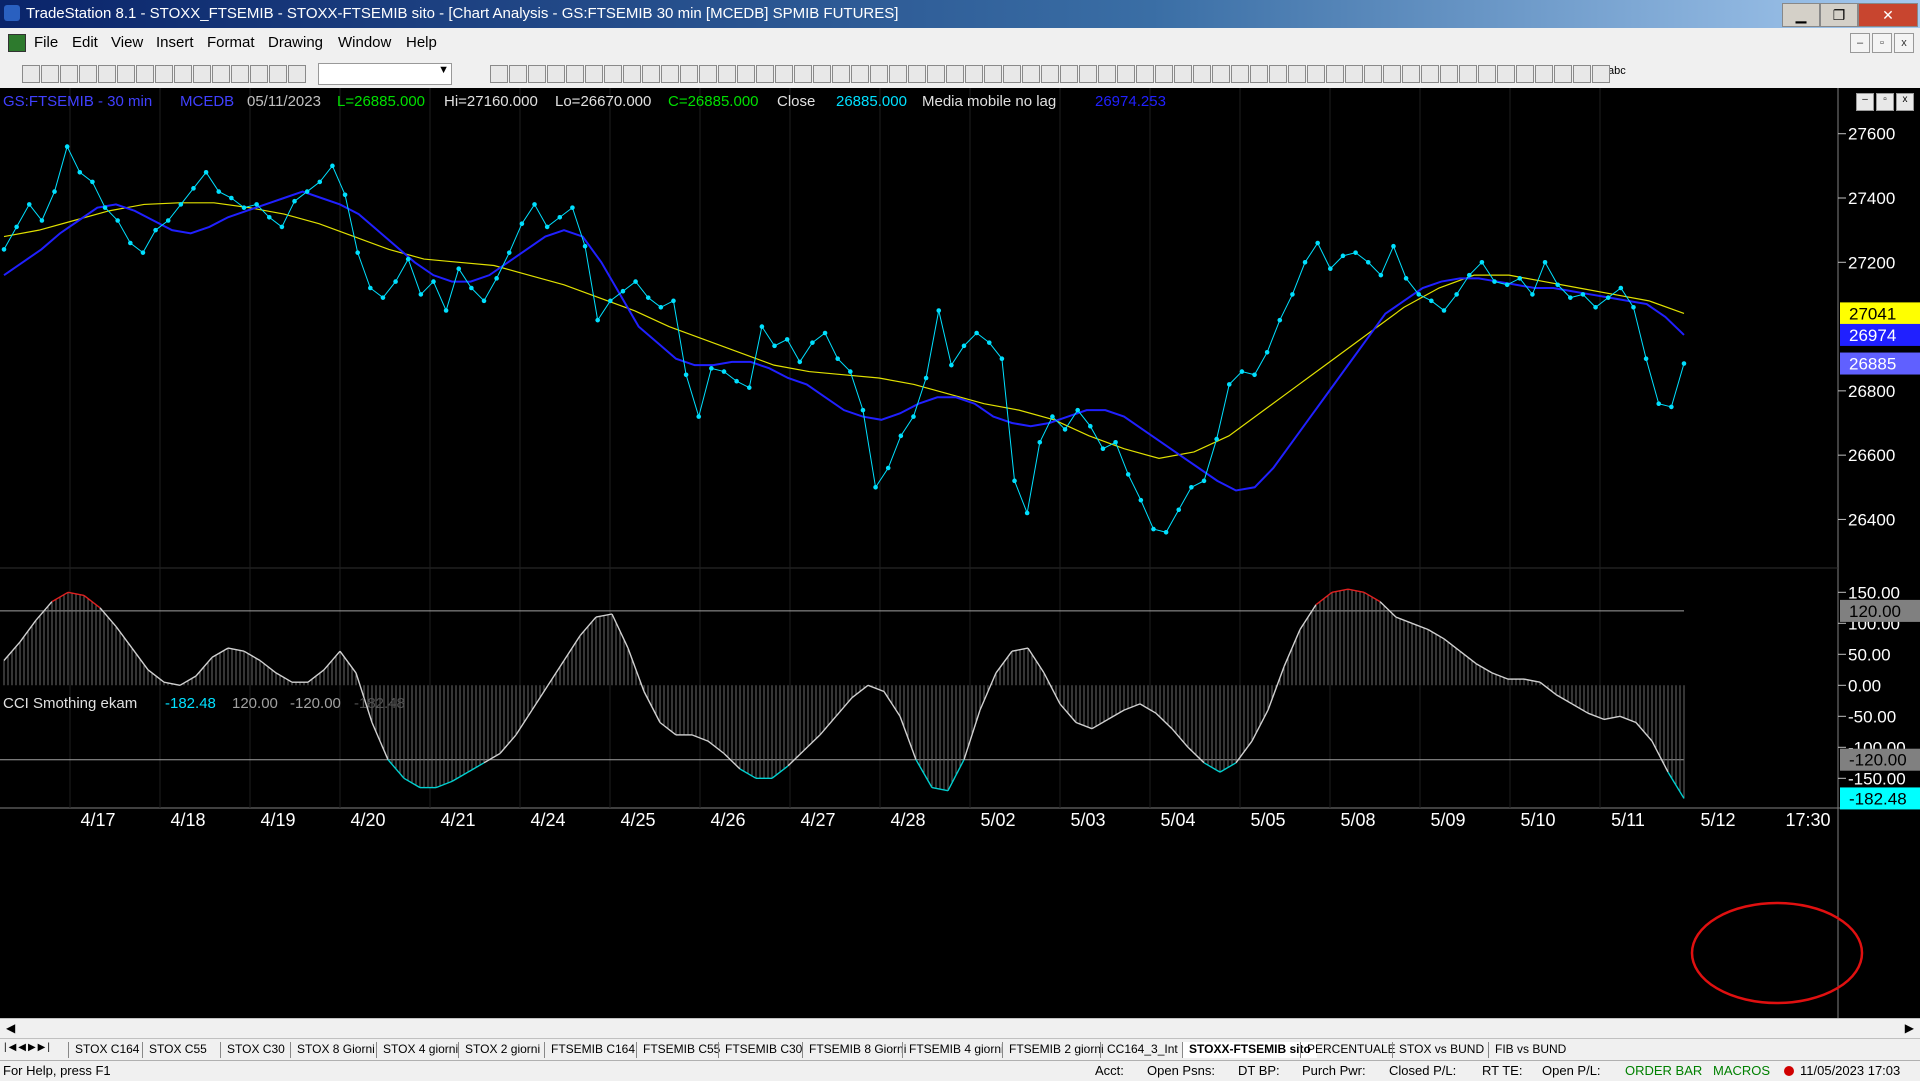 Image resolution: width=1920 pixels, height=1081 pixels. What do you see at coordinates (364, 42) in the screenshot?
I see `menu-window: Window` at bounding box center [364, 42].